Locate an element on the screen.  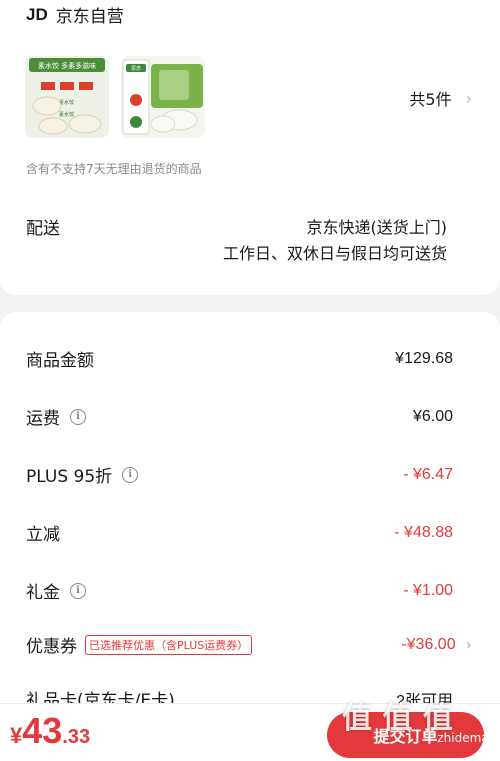
plus-discount-label: PLUS 95折 is located at coordinates (69, 477).